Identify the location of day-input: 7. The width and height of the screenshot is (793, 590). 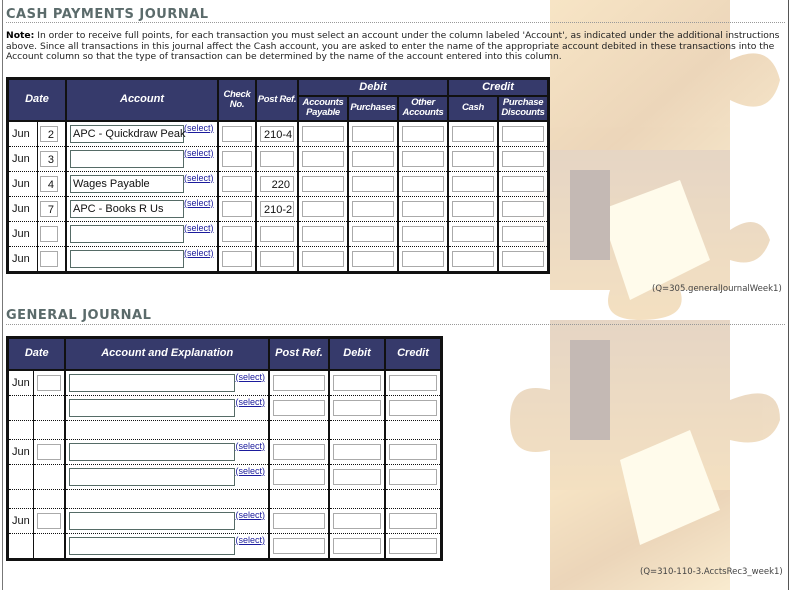
(48, 208).